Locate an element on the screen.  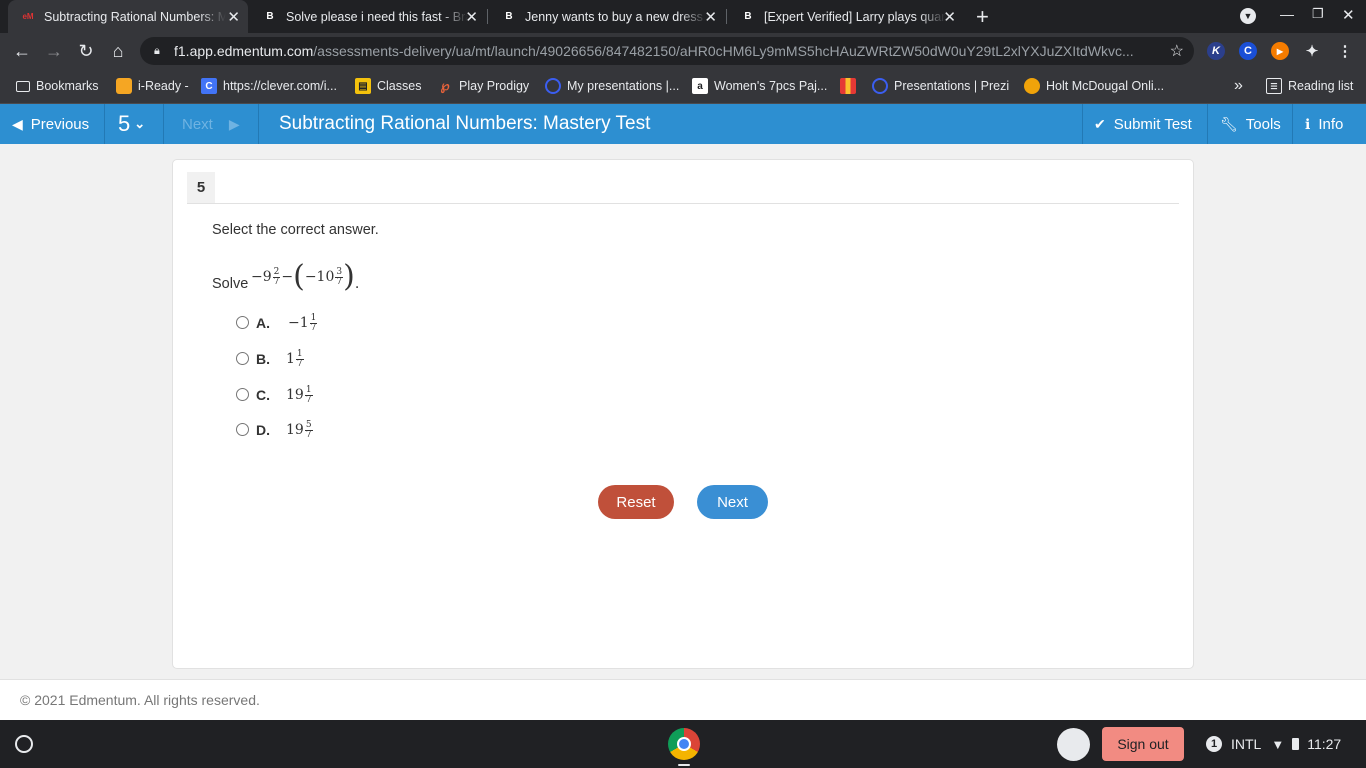
notification-count-icon: 1 is located at coordinates (1214, 744).